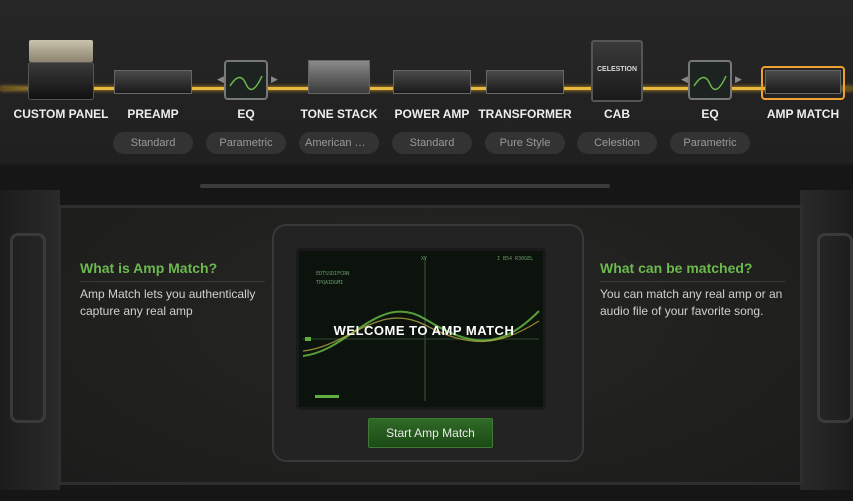 Image resolution: width=853 pixels, height=501 pixels. I want to click on preset-preamp: Standard, so click(153, 143).